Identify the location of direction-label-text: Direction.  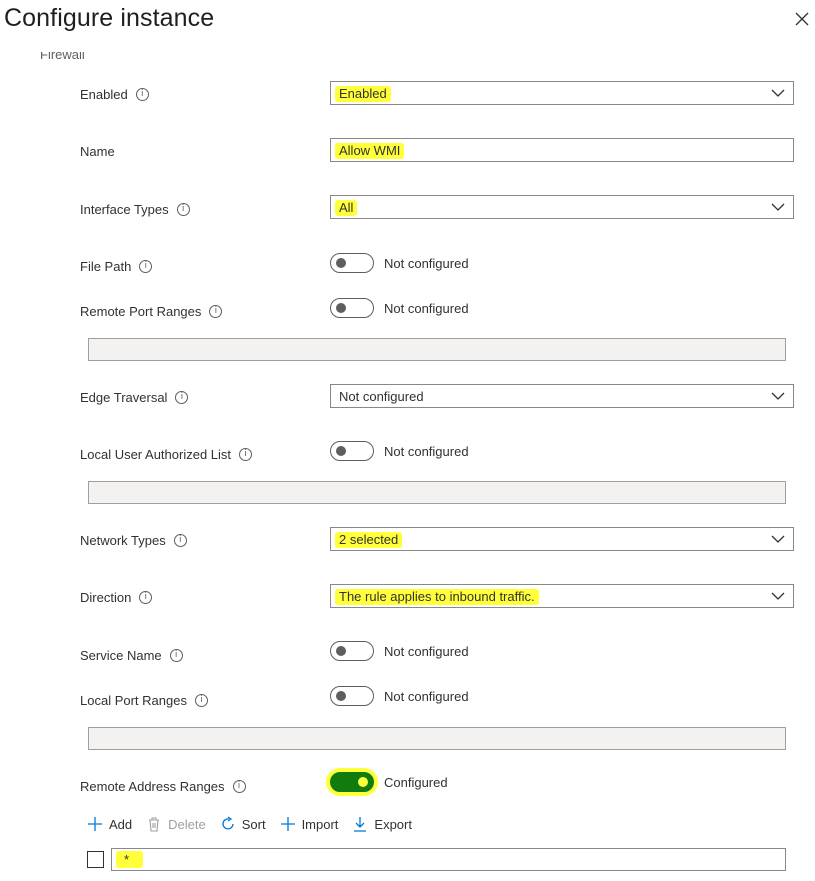
(106, 597).